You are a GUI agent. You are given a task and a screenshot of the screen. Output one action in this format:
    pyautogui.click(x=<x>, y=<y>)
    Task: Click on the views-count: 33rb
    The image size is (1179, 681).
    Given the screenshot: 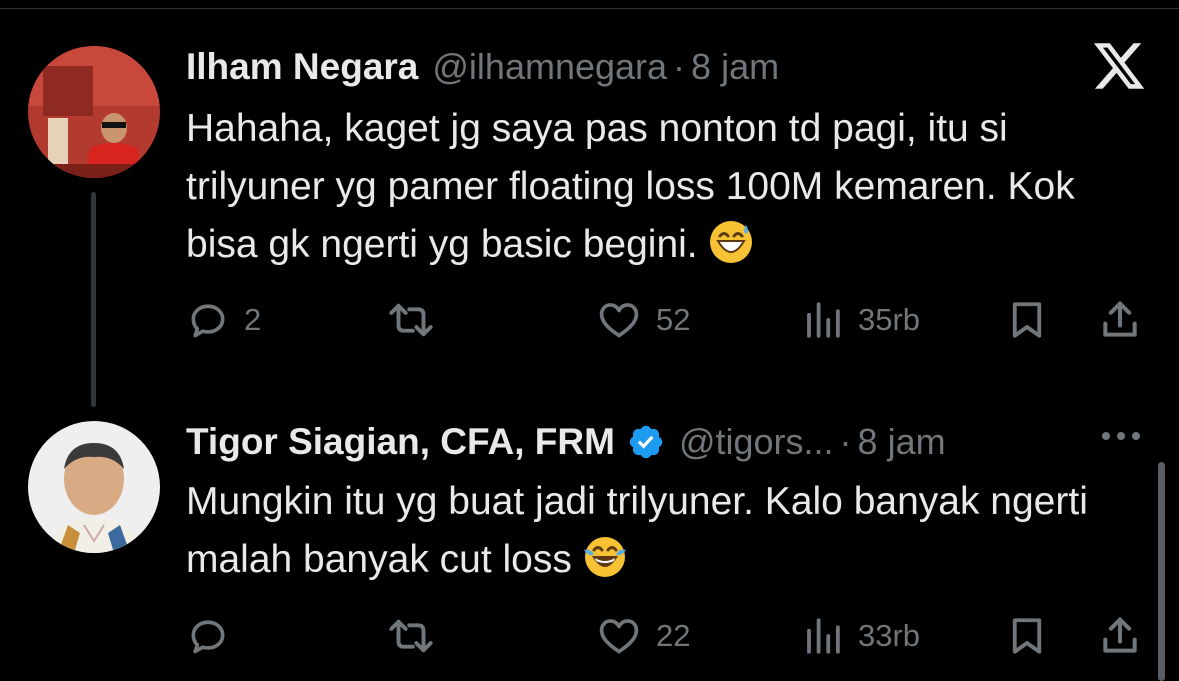 What is the action you would take?
    pyautogui.click(x=889, y=635)
    